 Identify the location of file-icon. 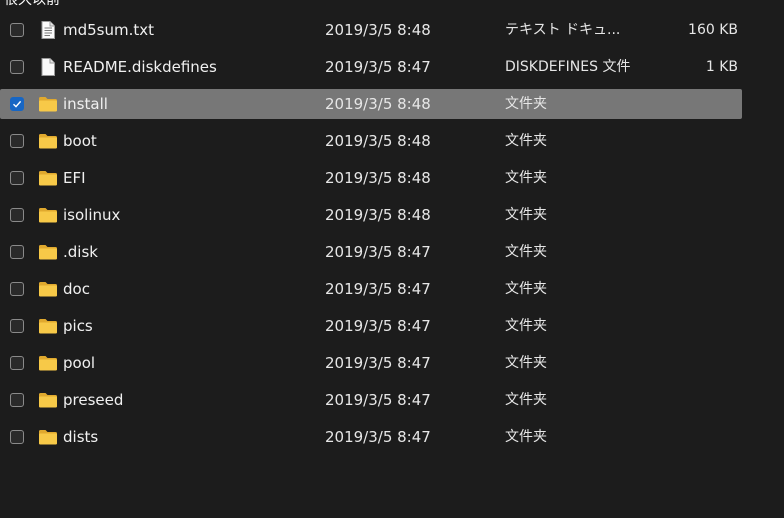
(48, 67).